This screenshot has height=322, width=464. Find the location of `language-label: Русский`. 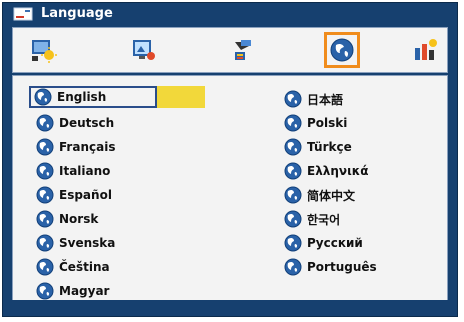

language-label: Русский is located at coordinates (335, 243).